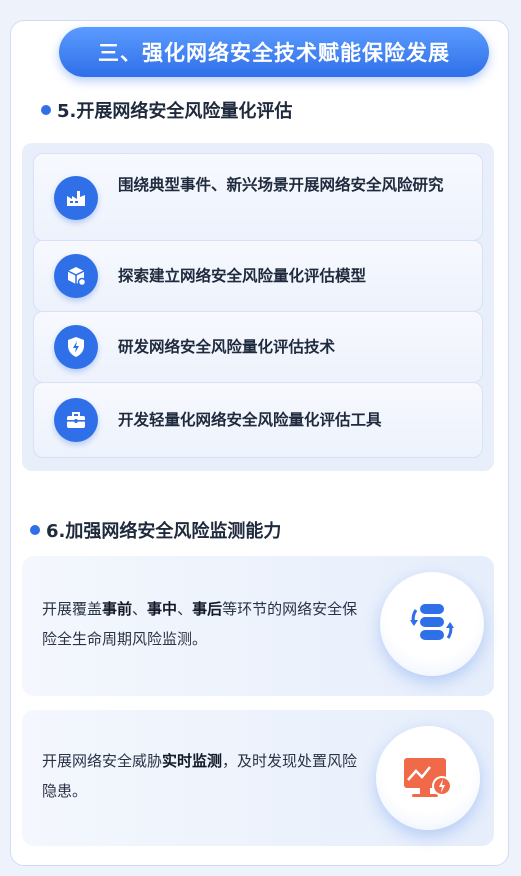  I want to click on section6-title: 6.加强网络安全风险监测能力, so click(155, 530).